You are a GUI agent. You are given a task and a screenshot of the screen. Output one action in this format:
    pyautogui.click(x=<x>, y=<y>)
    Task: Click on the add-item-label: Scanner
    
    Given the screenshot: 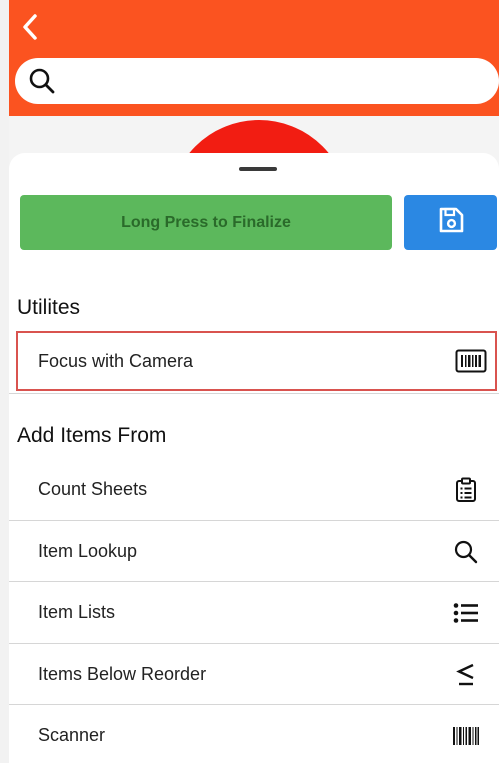 What is the action you would take?
    pyautogui.click(x=72, y=735)
    